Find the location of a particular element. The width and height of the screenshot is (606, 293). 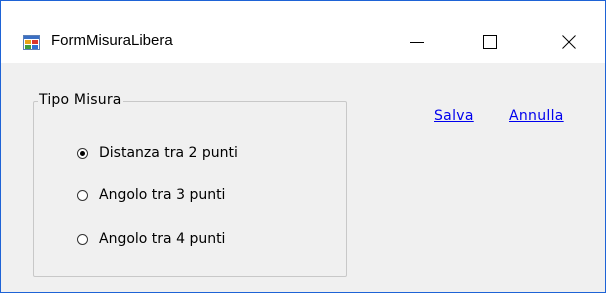

maximize-icon is located at coordinates (490, 42).